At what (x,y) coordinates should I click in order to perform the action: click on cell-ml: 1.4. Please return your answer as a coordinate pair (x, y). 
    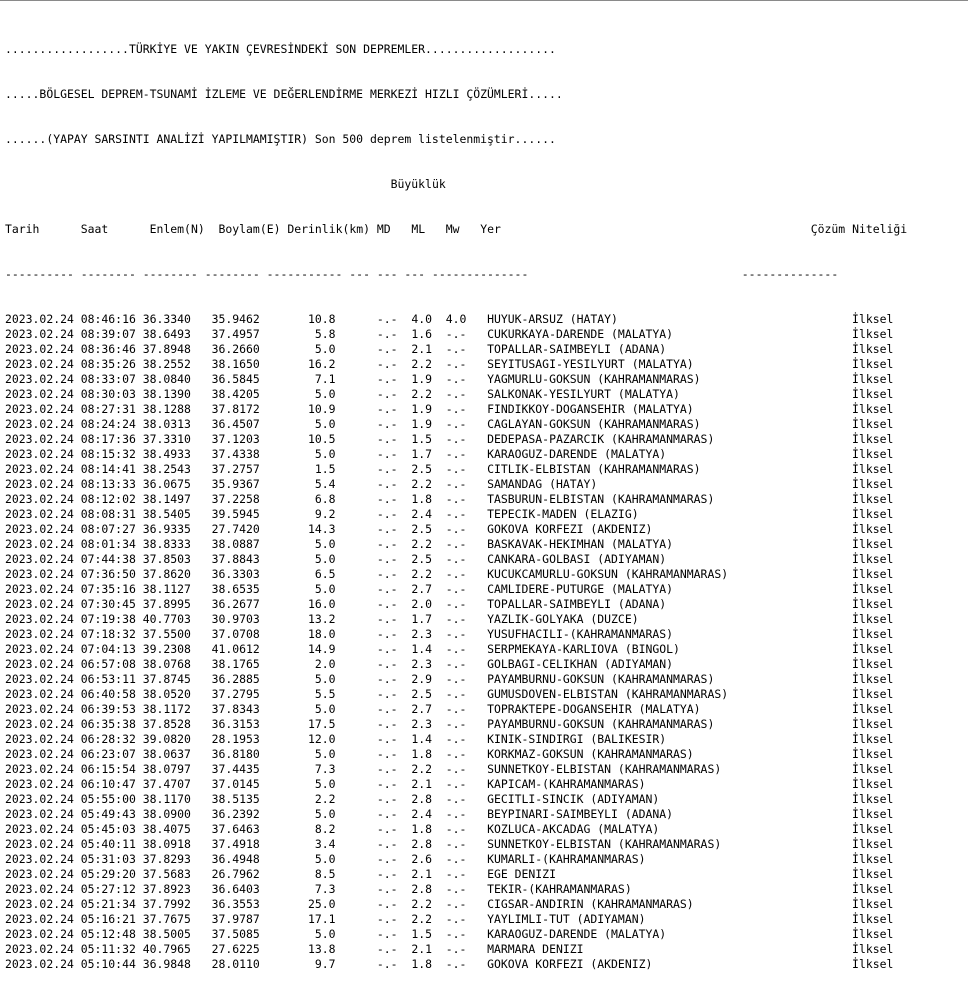
    Looking at the image, I should click on (414, 739).